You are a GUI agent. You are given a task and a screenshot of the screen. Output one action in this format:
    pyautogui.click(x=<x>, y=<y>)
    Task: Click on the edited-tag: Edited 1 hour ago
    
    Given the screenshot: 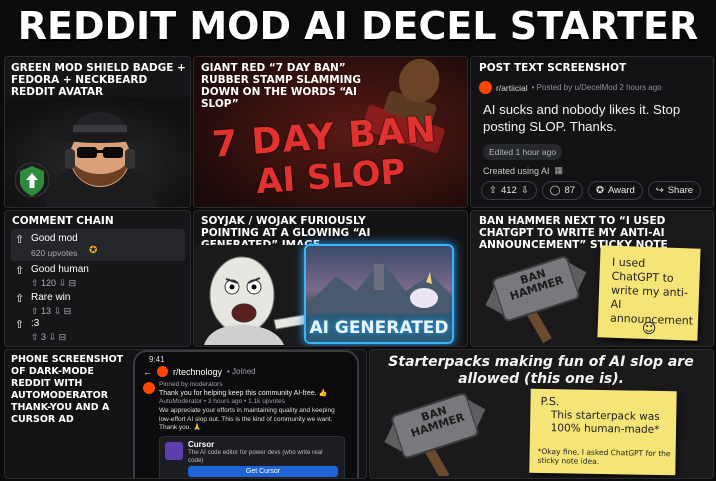 What is the action you would take?
    pyautogui.click(x=523, y=152)
    